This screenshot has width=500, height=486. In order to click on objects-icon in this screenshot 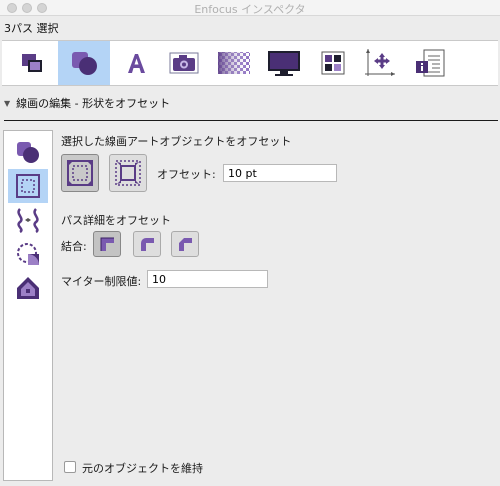, I will do `click(32, 63)`.